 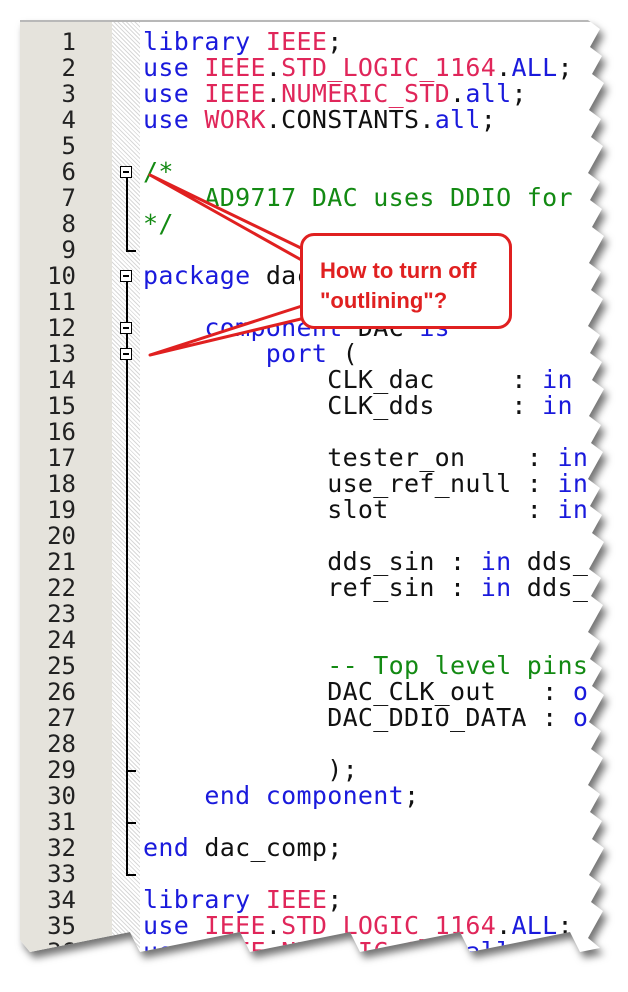 I want to click on pointer-to-comment-fold, so click(x=227, y=218).